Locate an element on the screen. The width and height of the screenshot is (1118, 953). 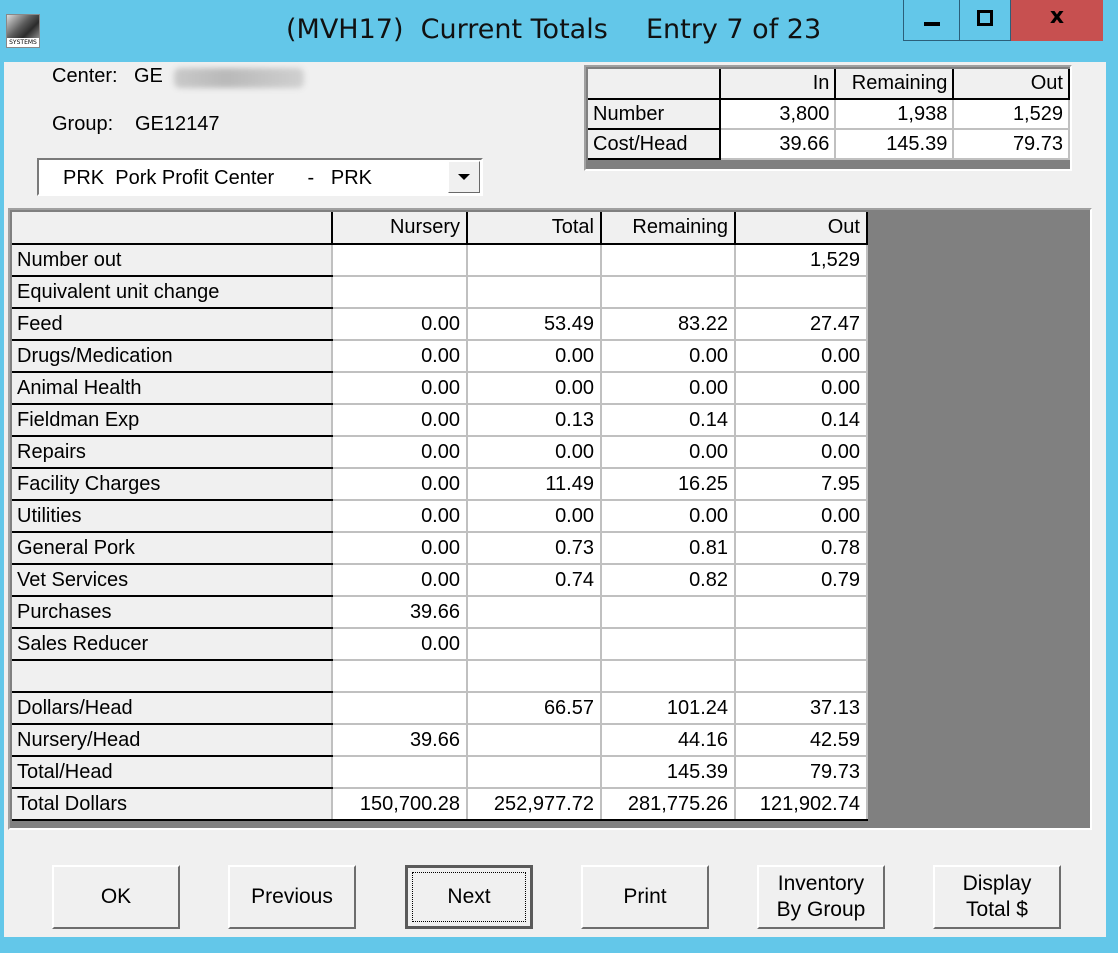
grid-cell: 27.47 is located at coordinates (801, 324).